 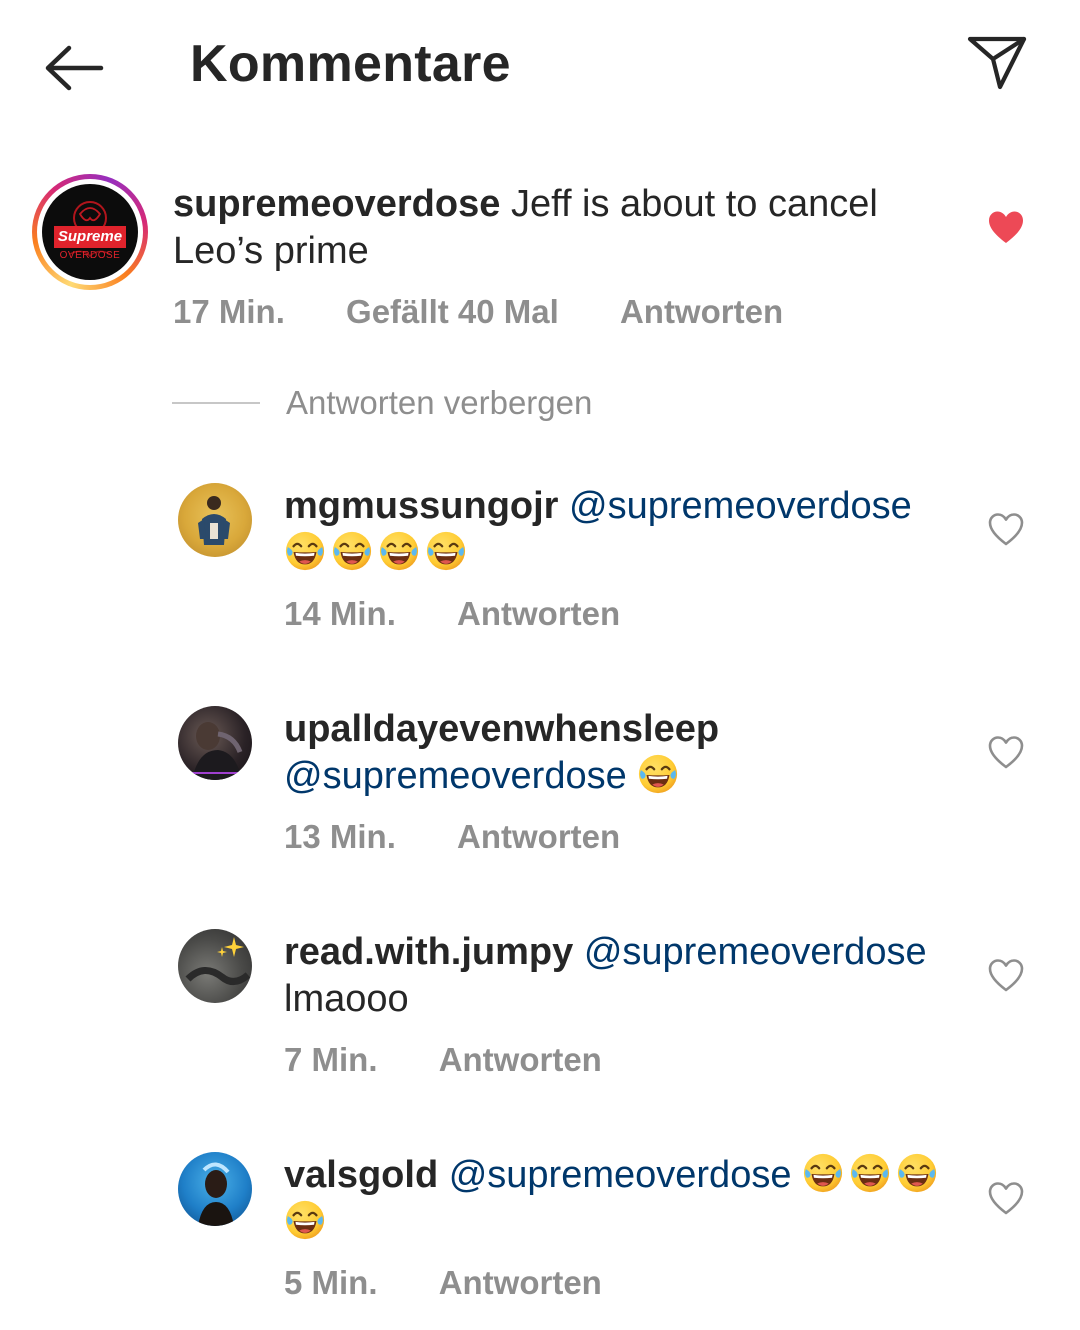 I want to click on comment-meta: 17 Min. Gefällt 40 Mal Antworten, so click(x=478, y=312).